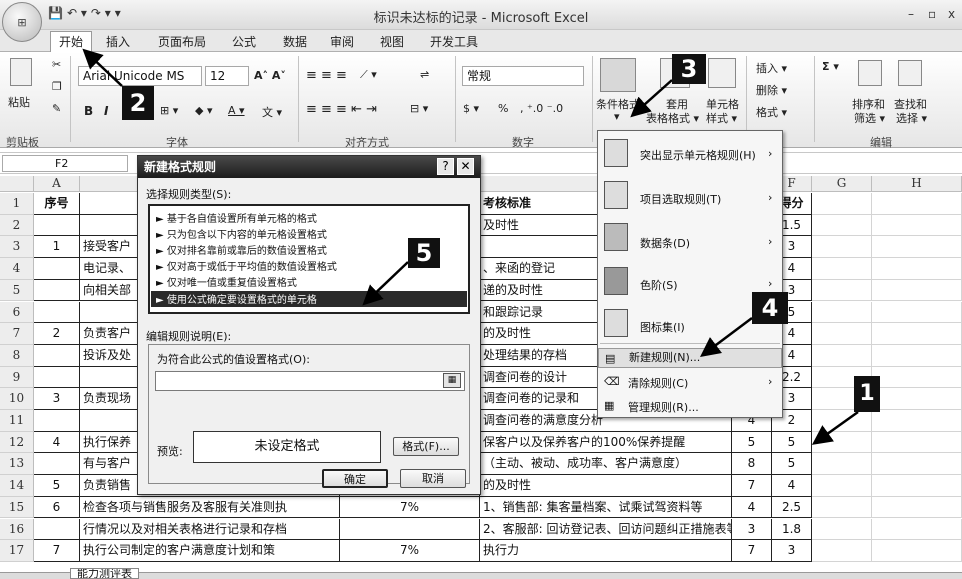  Describe the element at coordinates (917, 269) in the screenshot. I see `cell-h4` at that location.